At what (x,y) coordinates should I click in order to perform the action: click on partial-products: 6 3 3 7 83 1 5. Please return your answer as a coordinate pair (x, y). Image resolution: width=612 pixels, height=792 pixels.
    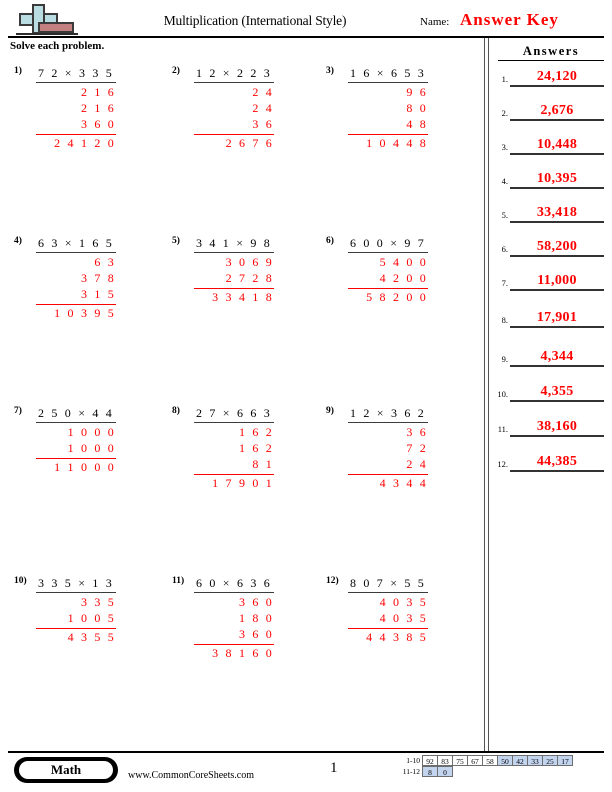
    Looking at the image, I should click on (85, 279).